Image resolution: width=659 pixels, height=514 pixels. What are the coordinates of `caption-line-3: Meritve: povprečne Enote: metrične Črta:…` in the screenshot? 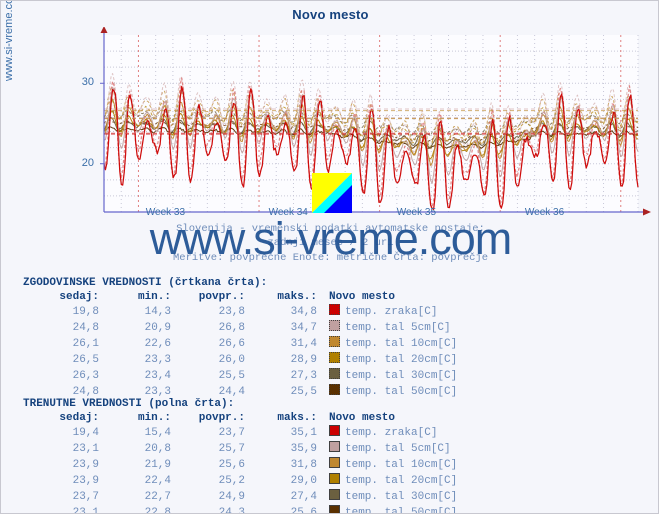 It's located at (330, 258).